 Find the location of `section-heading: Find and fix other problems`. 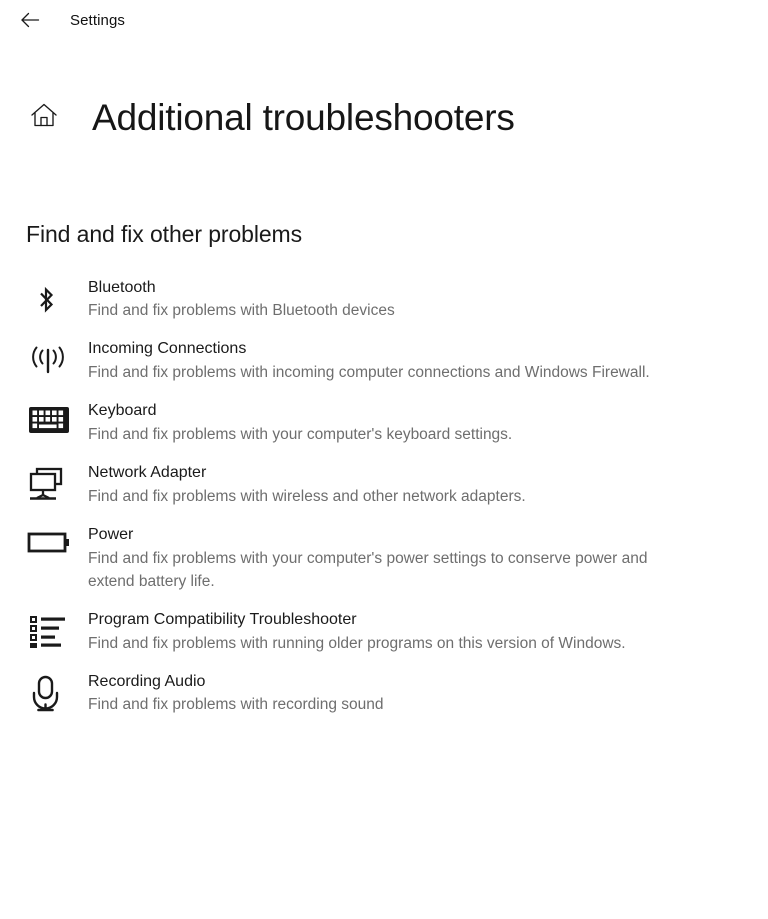

section-heading: Find and fix other problems is located at coordinates (164, 233).